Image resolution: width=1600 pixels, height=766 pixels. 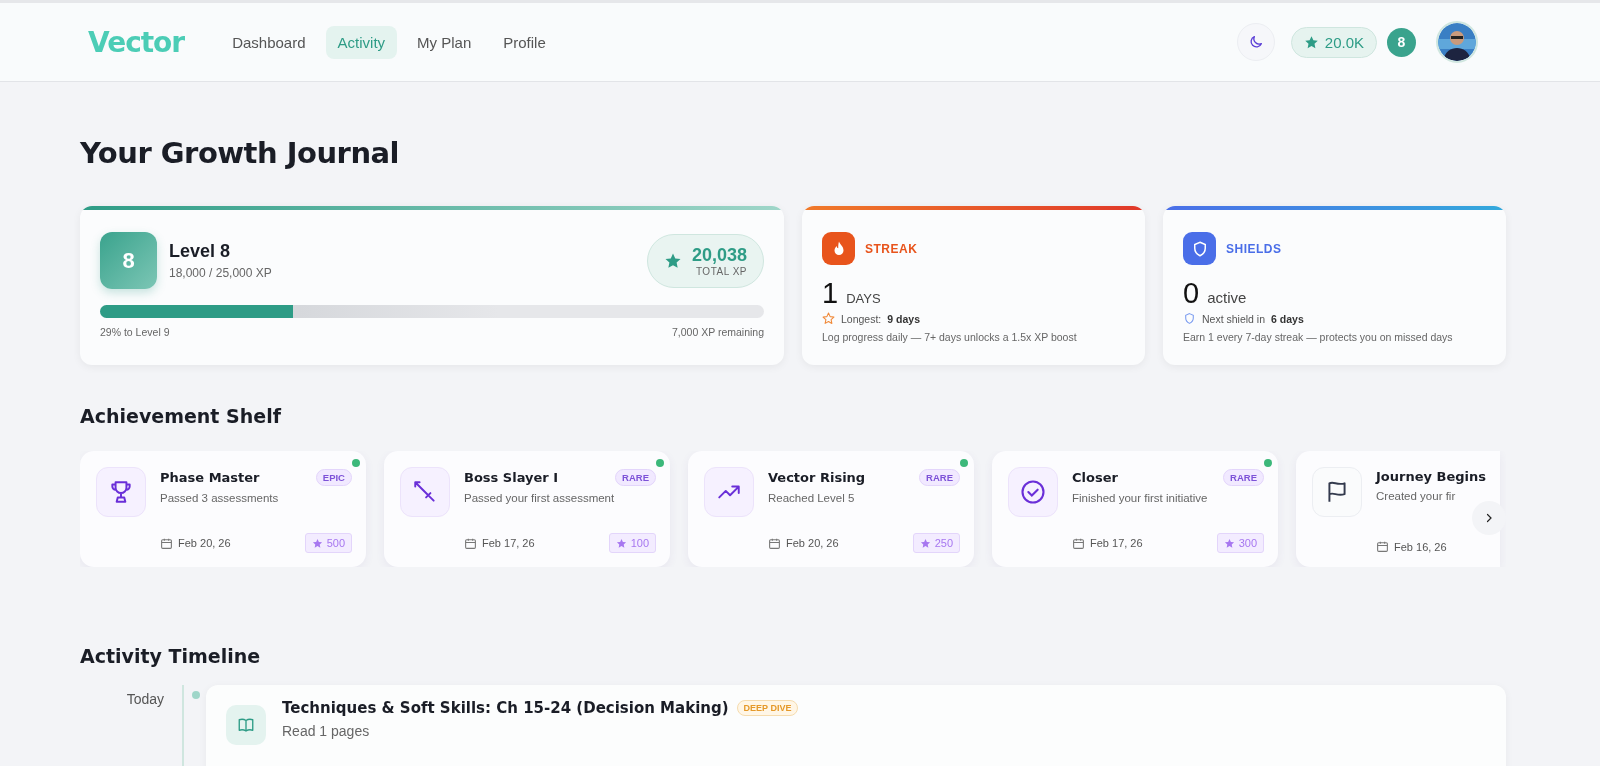 What do you see at coordinates (505, 708) in the screenshot?
I see `activity-title: Techniques & Soft Skills: Ch 15-24 (Decision Making)` at bounding box center [505, 708].